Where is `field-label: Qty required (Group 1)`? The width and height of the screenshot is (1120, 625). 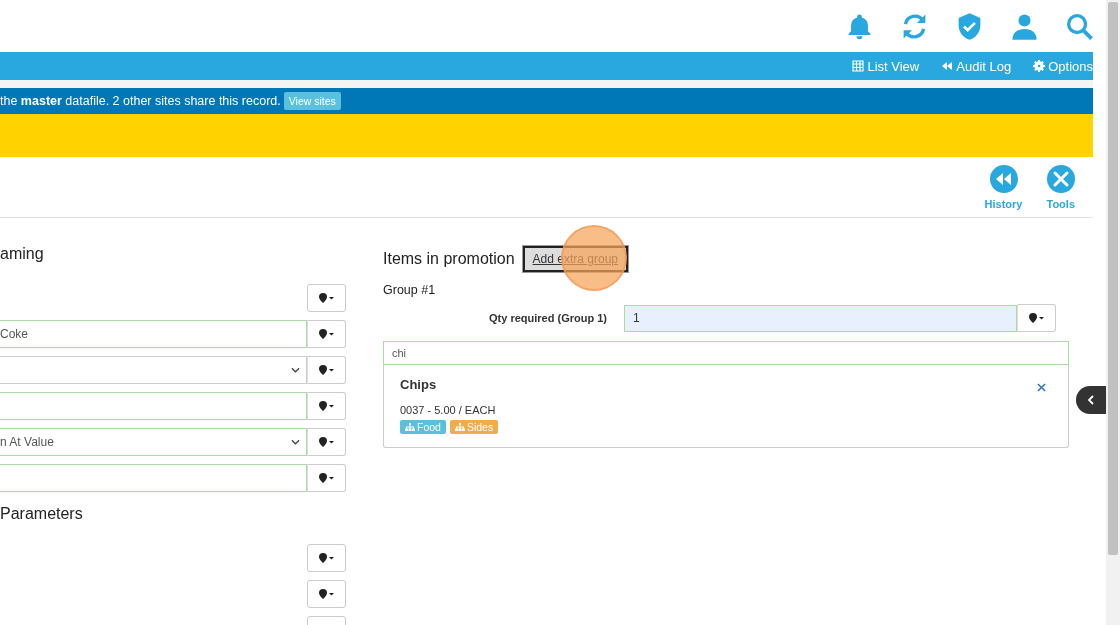
field-label: Qty required (Group 1) is located at coordinates (548, 318).